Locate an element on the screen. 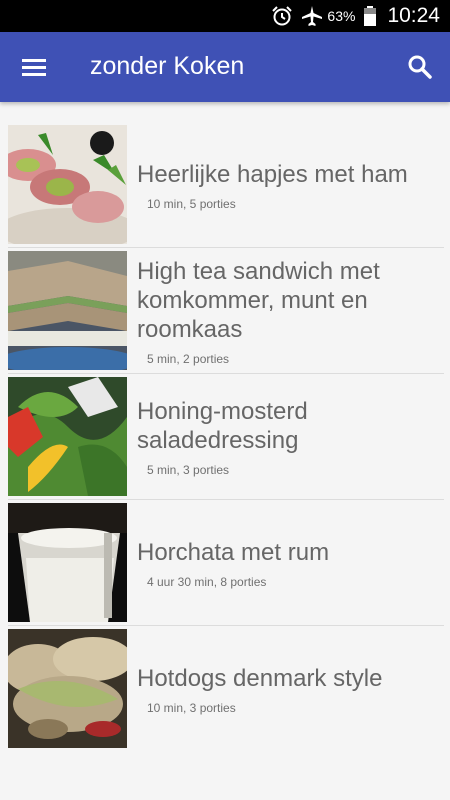 The width and height of the screenshot is (450, 800). search-button is located at coordinates (420, 67).